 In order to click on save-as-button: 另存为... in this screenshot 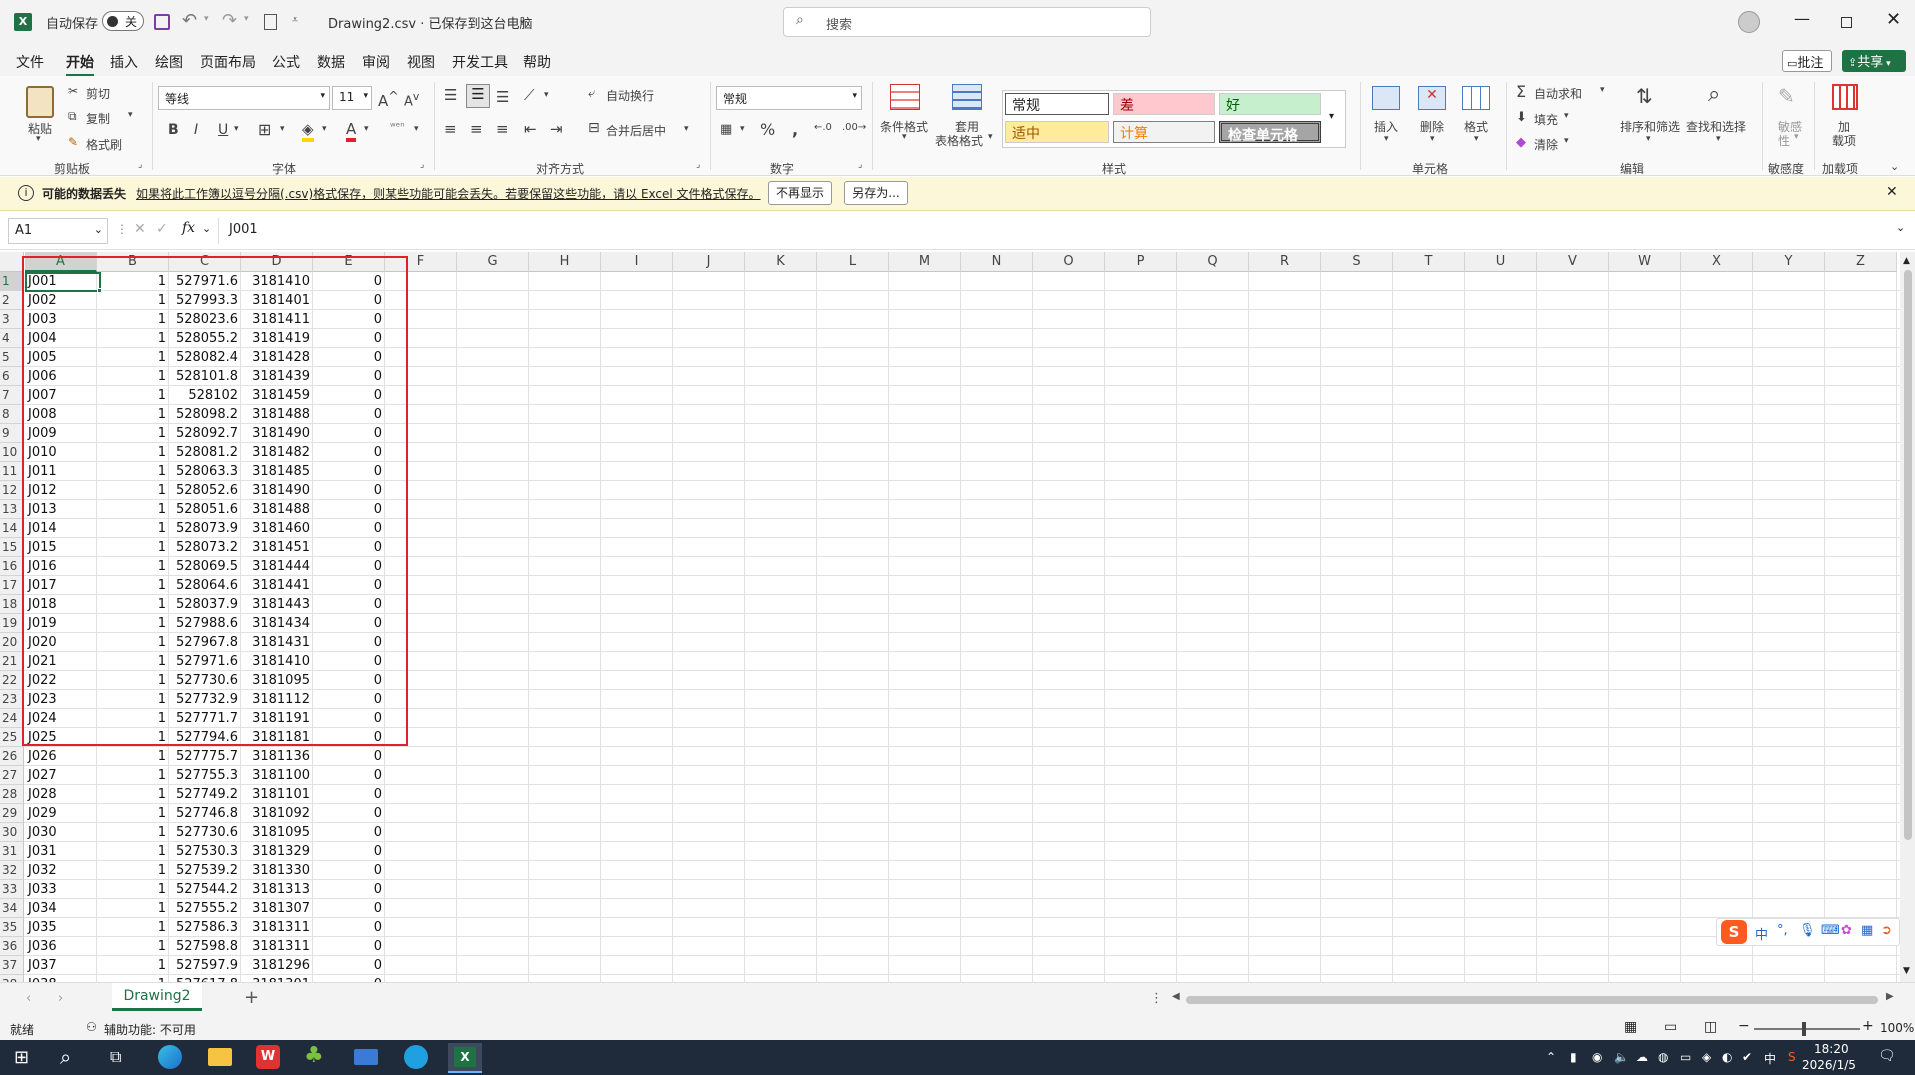, I will do `click(876, 193)`.